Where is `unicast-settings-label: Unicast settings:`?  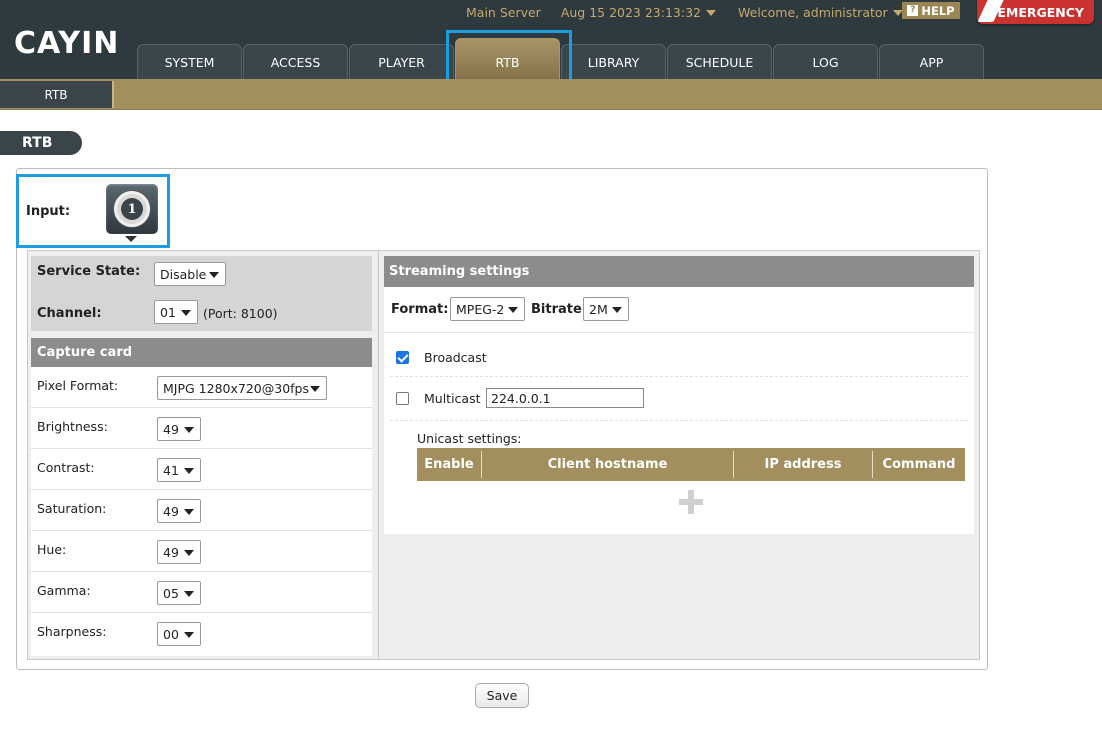 unicast-settings-label: Unicast settings: is located at coordinates (469, 438).